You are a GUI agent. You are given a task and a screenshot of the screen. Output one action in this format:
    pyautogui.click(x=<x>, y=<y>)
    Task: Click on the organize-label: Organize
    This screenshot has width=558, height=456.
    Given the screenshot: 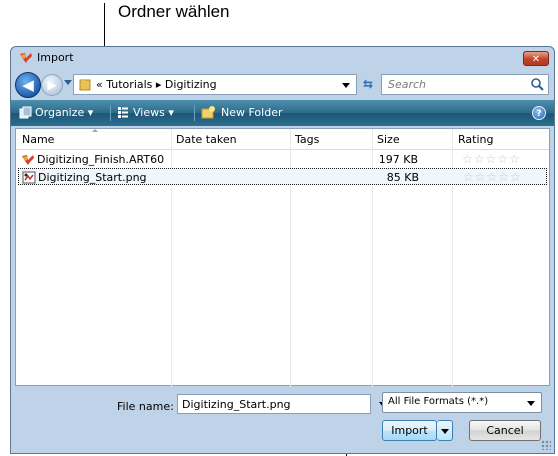 What is the action you would take?
    pyautogui.click(x=60, y=112)
    